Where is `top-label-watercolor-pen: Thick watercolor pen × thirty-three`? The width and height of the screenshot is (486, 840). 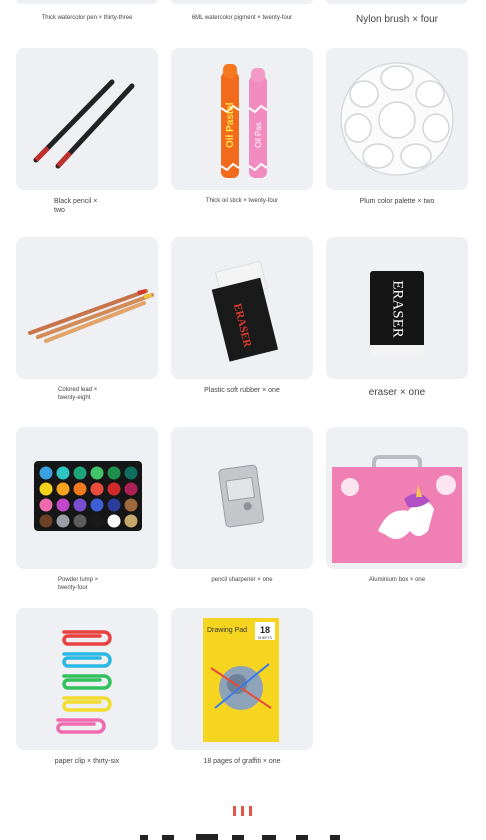
top-label-watercolor-pen: Thick watercolor pen × thirty-three is located at coordinates (87, 18).